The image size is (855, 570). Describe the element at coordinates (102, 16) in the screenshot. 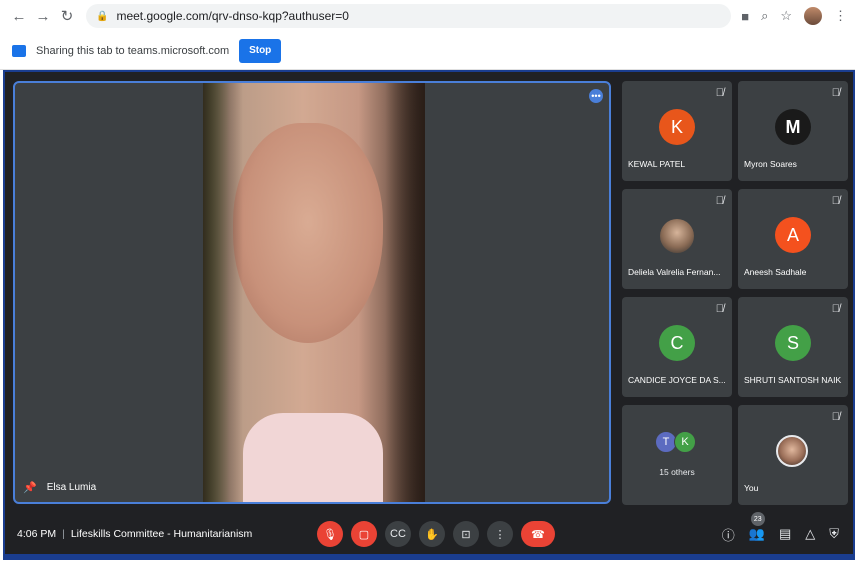

I see `lock-icon: 🔒` at that location.